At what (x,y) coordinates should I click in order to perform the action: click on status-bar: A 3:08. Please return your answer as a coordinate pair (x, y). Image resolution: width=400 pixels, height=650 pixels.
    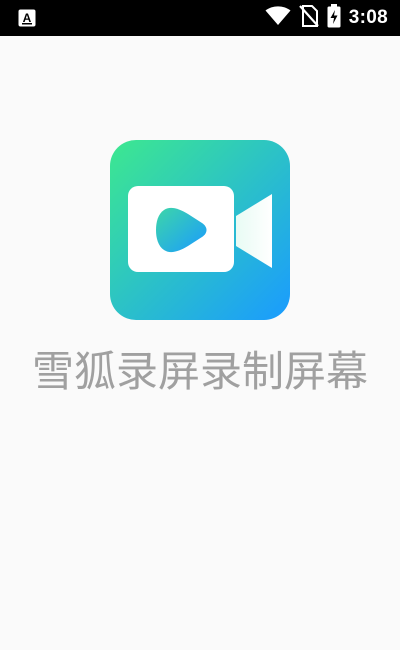
    Looking at the image, I should click on (200, 18).